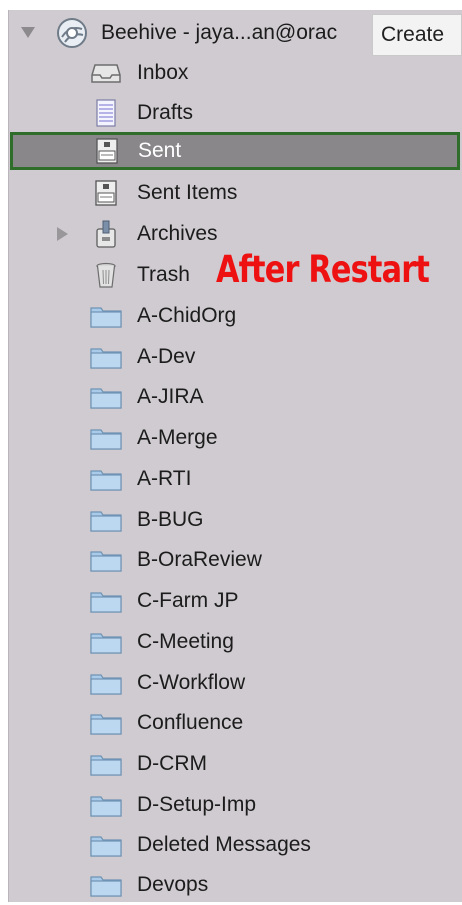 This screenshot has height=905, width=462. Describe the element at coordinates (166, 356) in the screenshot. I see `folder-label: A-Dev` at that location.